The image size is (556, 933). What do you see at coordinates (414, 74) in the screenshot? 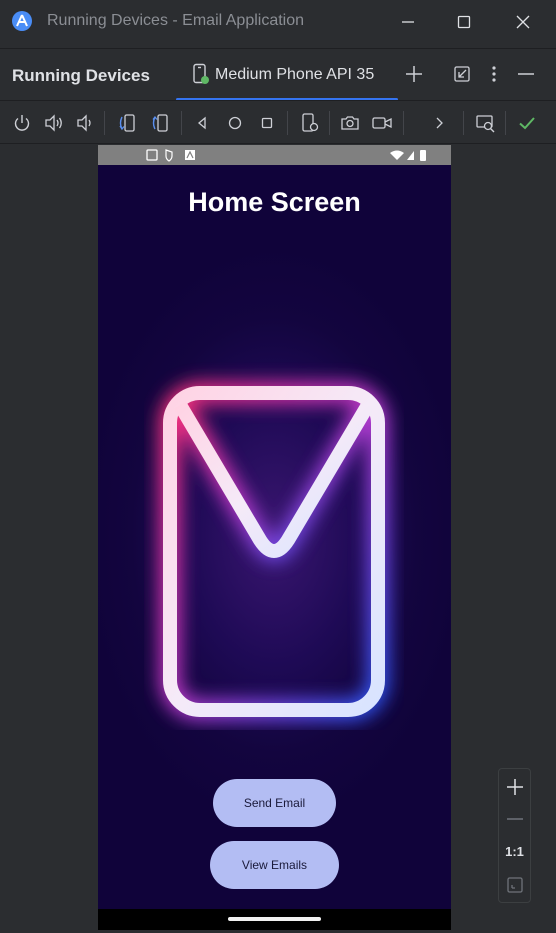
I see `add-tab-icon` at bounding box center [414, 74].